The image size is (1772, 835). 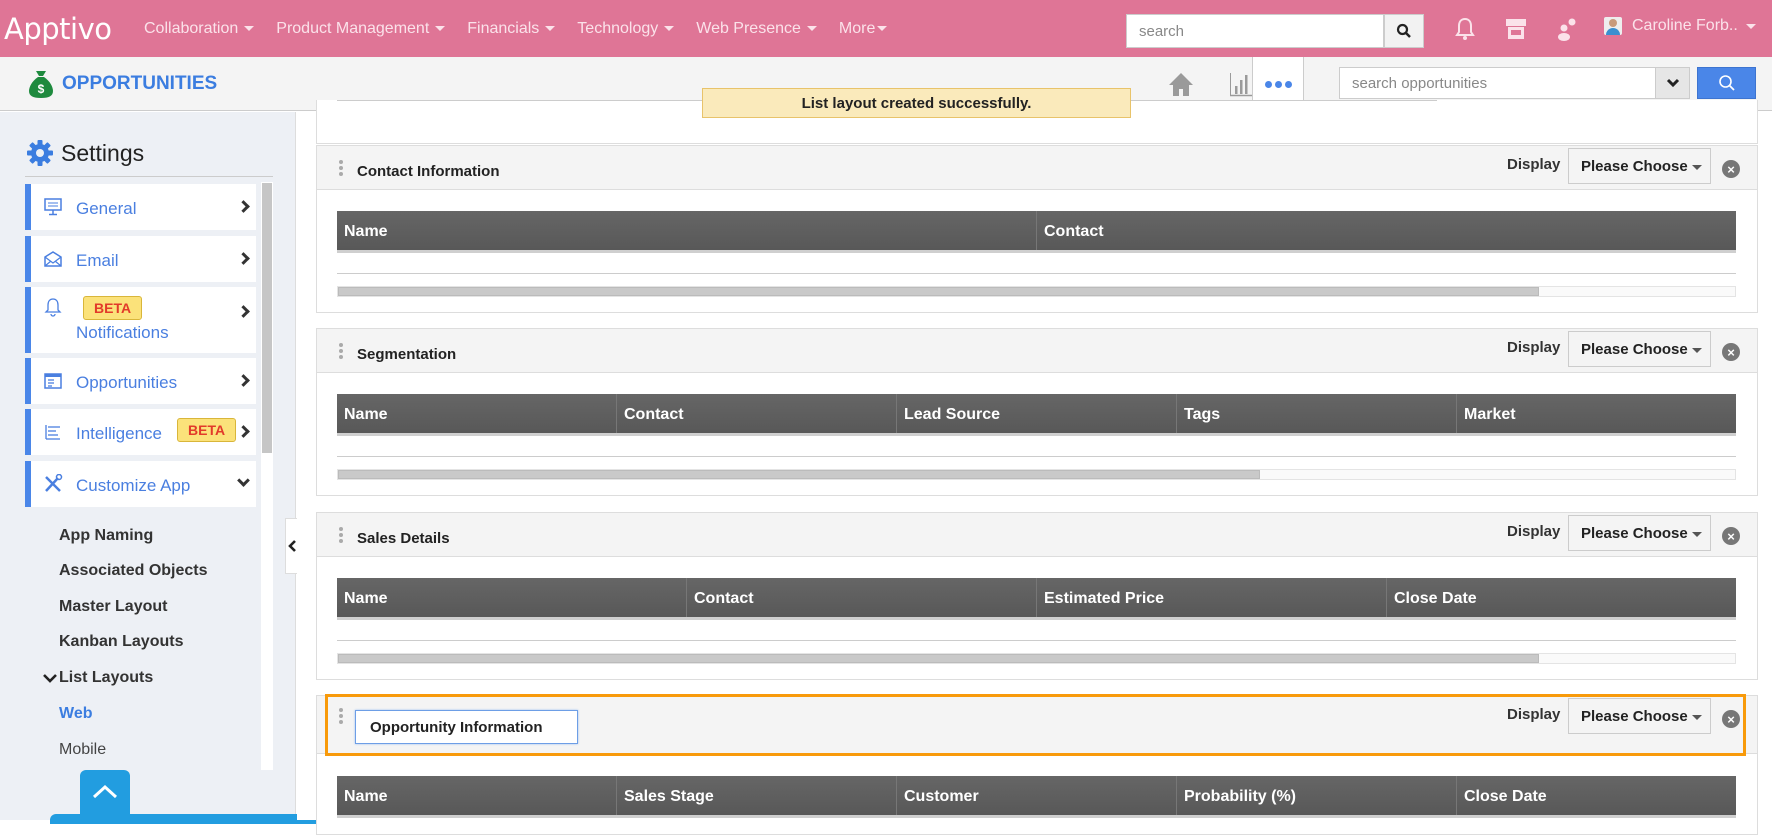 I want to click on user-name: Caroline Forb.., so click(x=1685, y=25).